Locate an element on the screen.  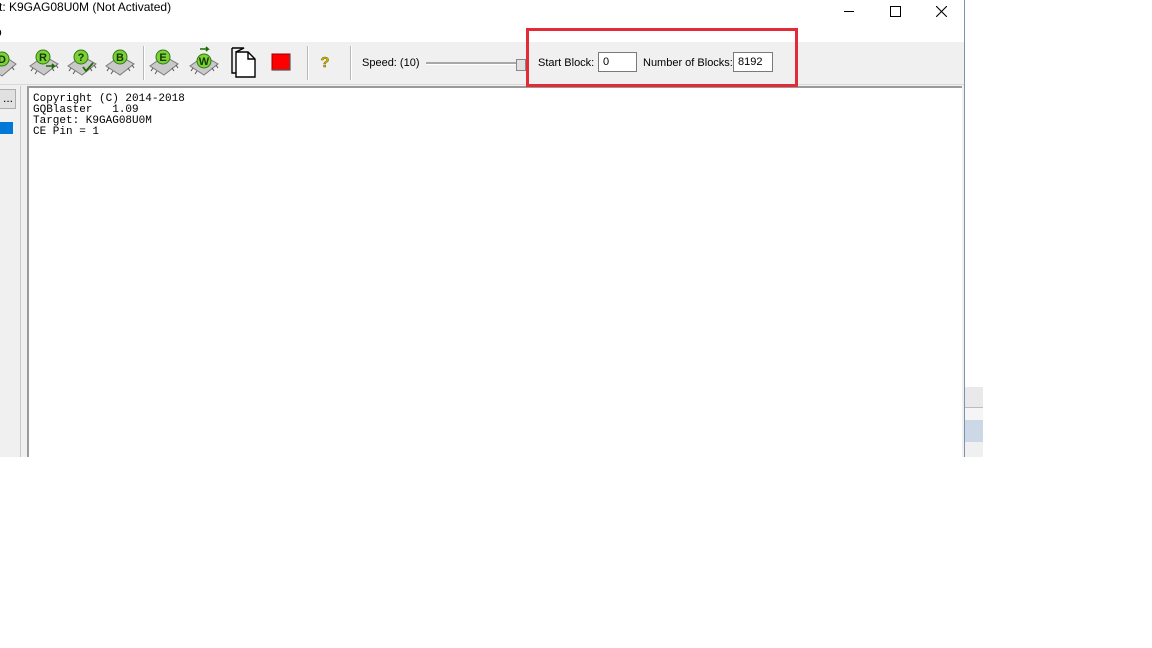
log-line: GQBlaster 1.09 is located at coordinates (86, 110).